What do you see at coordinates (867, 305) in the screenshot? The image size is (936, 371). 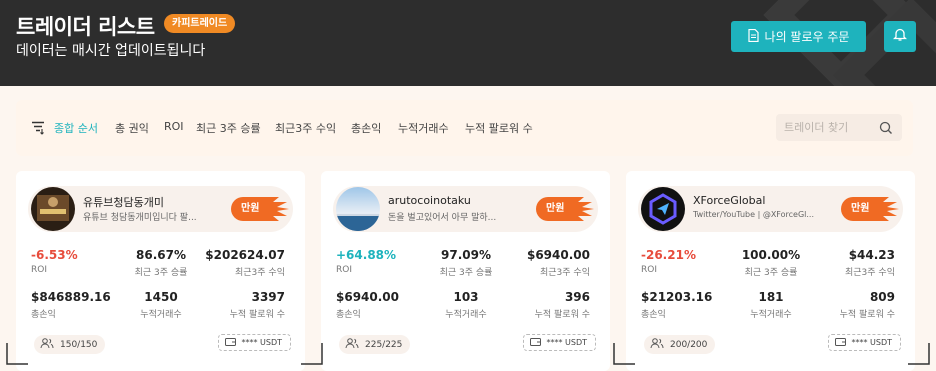 I see `stat-followers: 809 누적 팔로워 수` at bounding box center [867, 305].